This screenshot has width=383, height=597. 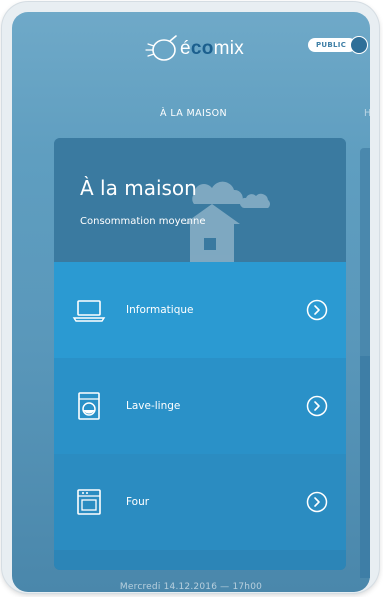 What do you see at coordinates (359, 45) in the screenshot?
I see `toggle-knob` at bounding box center [359, 45].